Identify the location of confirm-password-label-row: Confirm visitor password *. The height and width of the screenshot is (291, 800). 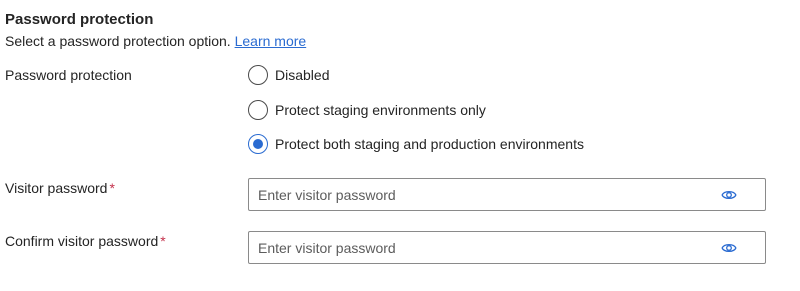
(85, 241).